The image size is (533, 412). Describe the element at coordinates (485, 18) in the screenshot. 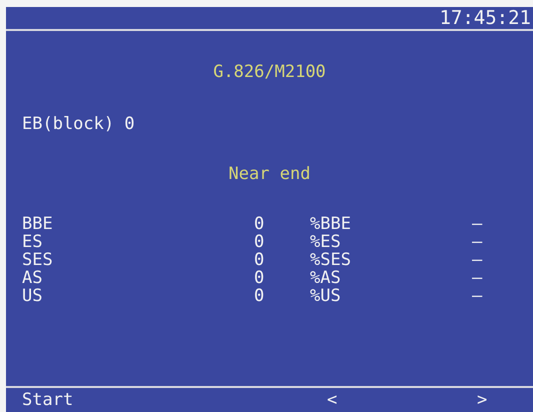

I see `clock: 17:45:21` at that location.